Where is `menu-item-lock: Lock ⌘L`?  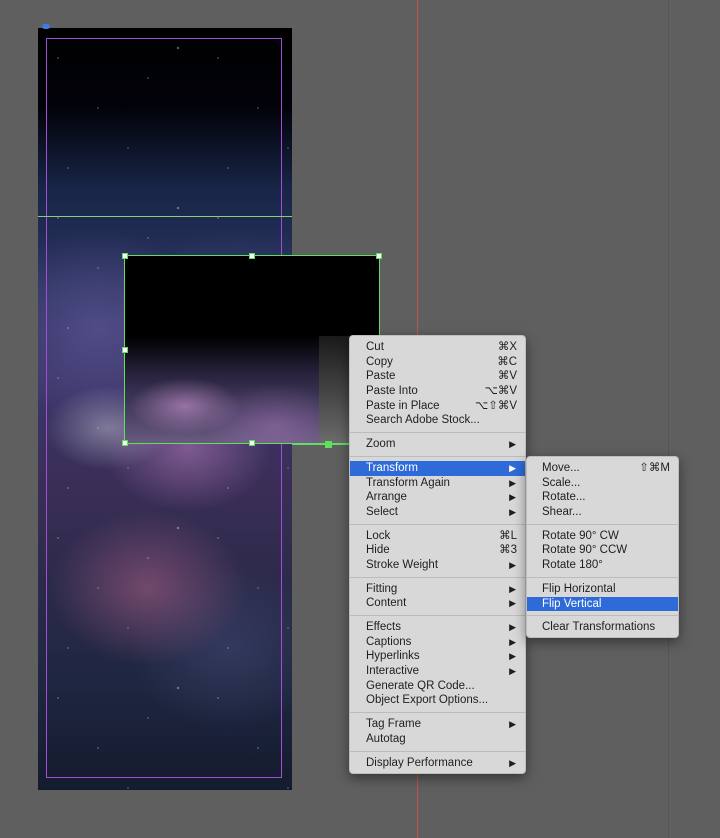 menu-item-lock: Lock ⌘L is located at coordinates (437, 536).